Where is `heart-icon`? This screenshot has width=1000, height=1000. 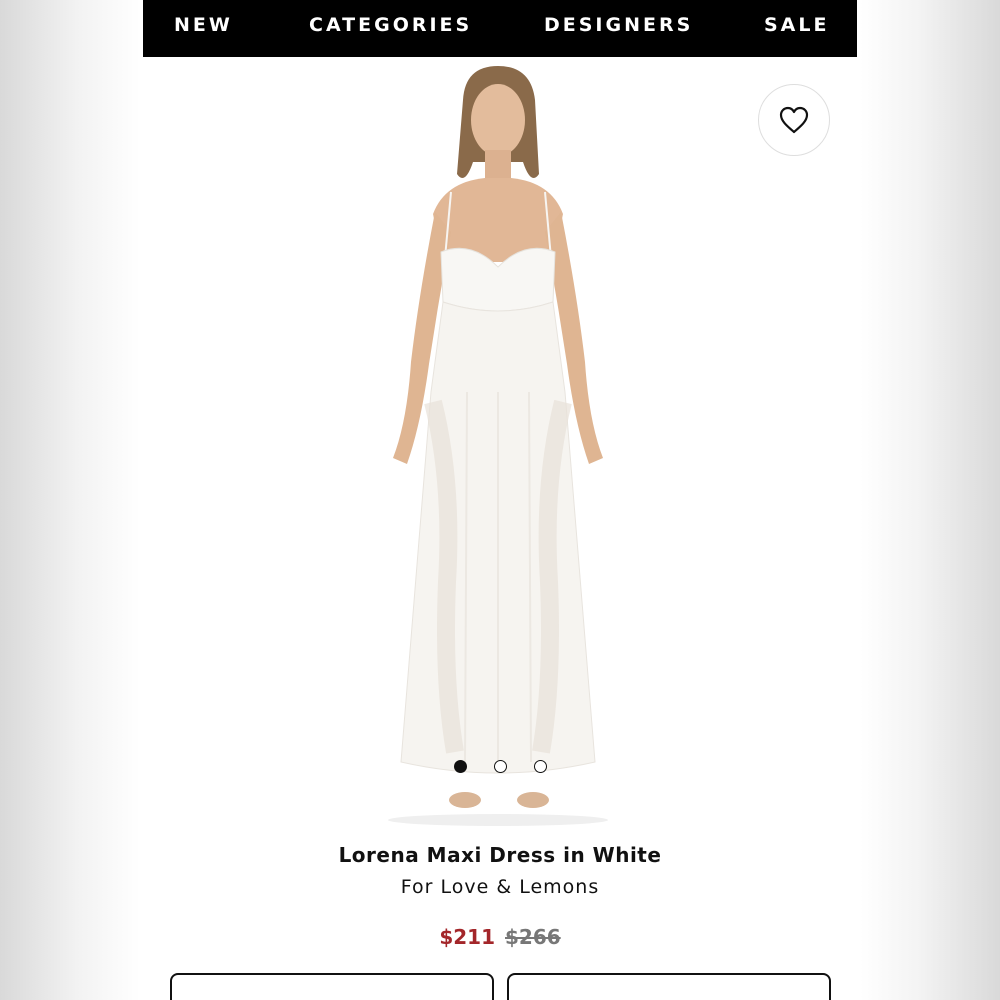 heart-icon is located at coordinates (794, 120).